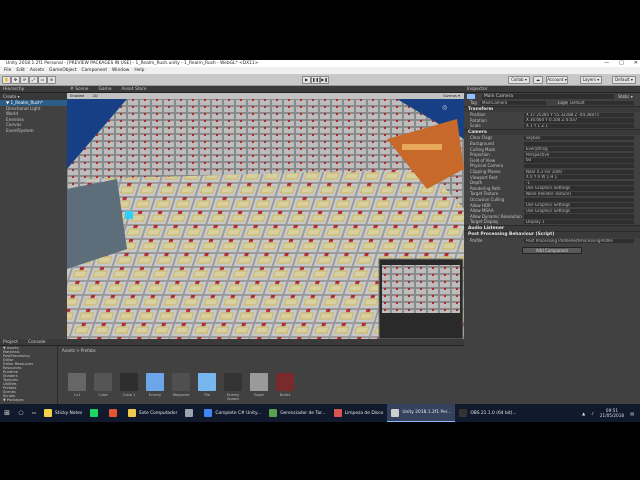 This screenshot has height=480, width=640. What do you see at coordinates (315, 80) in the screenshot?
I see `pause-button: ❚❚` at bounding box center [315, 80].